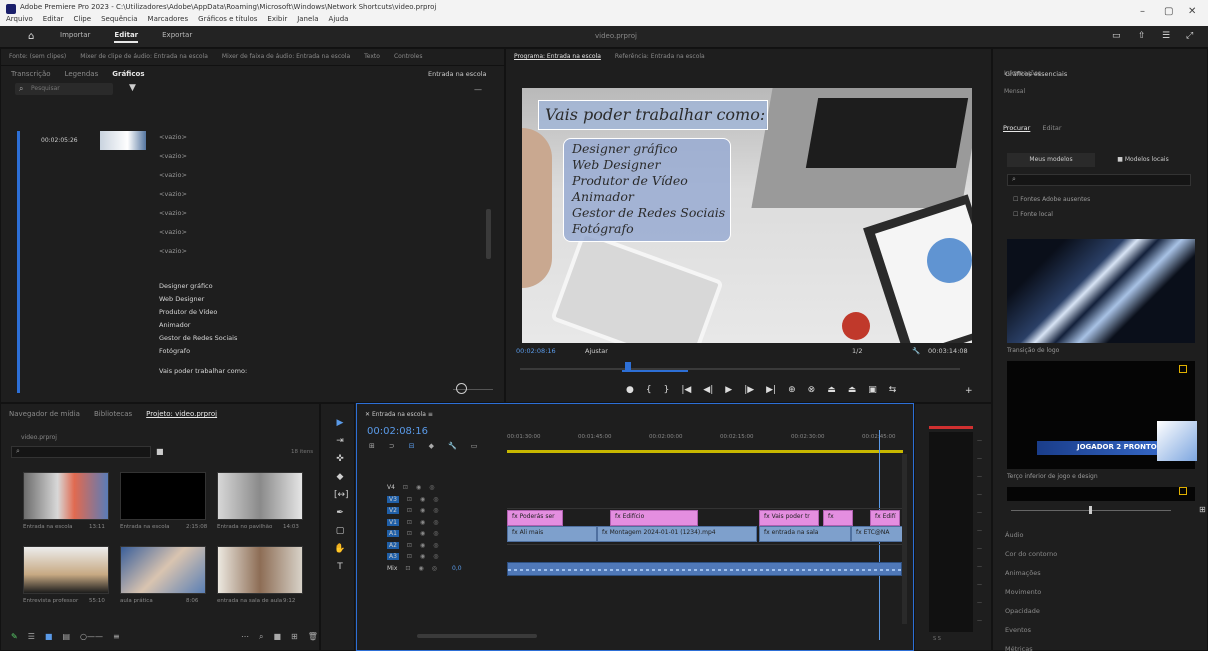 Image resolution: width=1208 pixels, height=651 pixels. What do you see at coordinates (83, 19) in the screenshot?
I see `menu-item-2: Clipe` at bounding box center [83, 19].